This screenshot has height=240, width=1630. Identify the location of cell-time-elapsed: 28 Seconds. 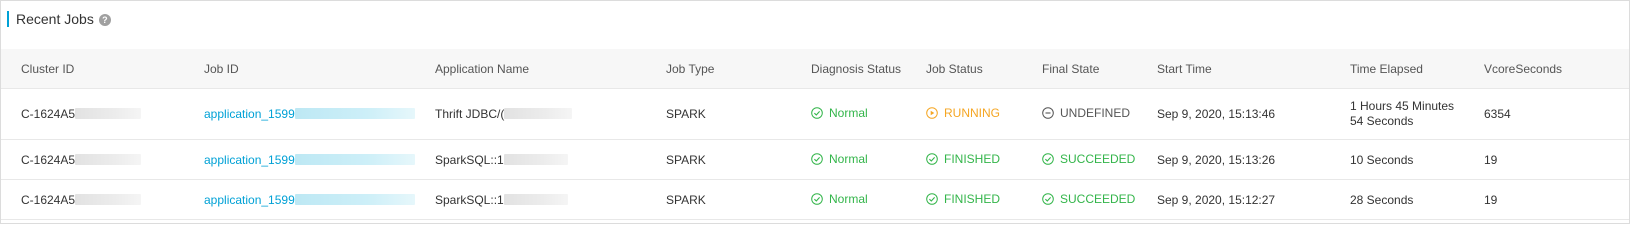
(1397, 199).